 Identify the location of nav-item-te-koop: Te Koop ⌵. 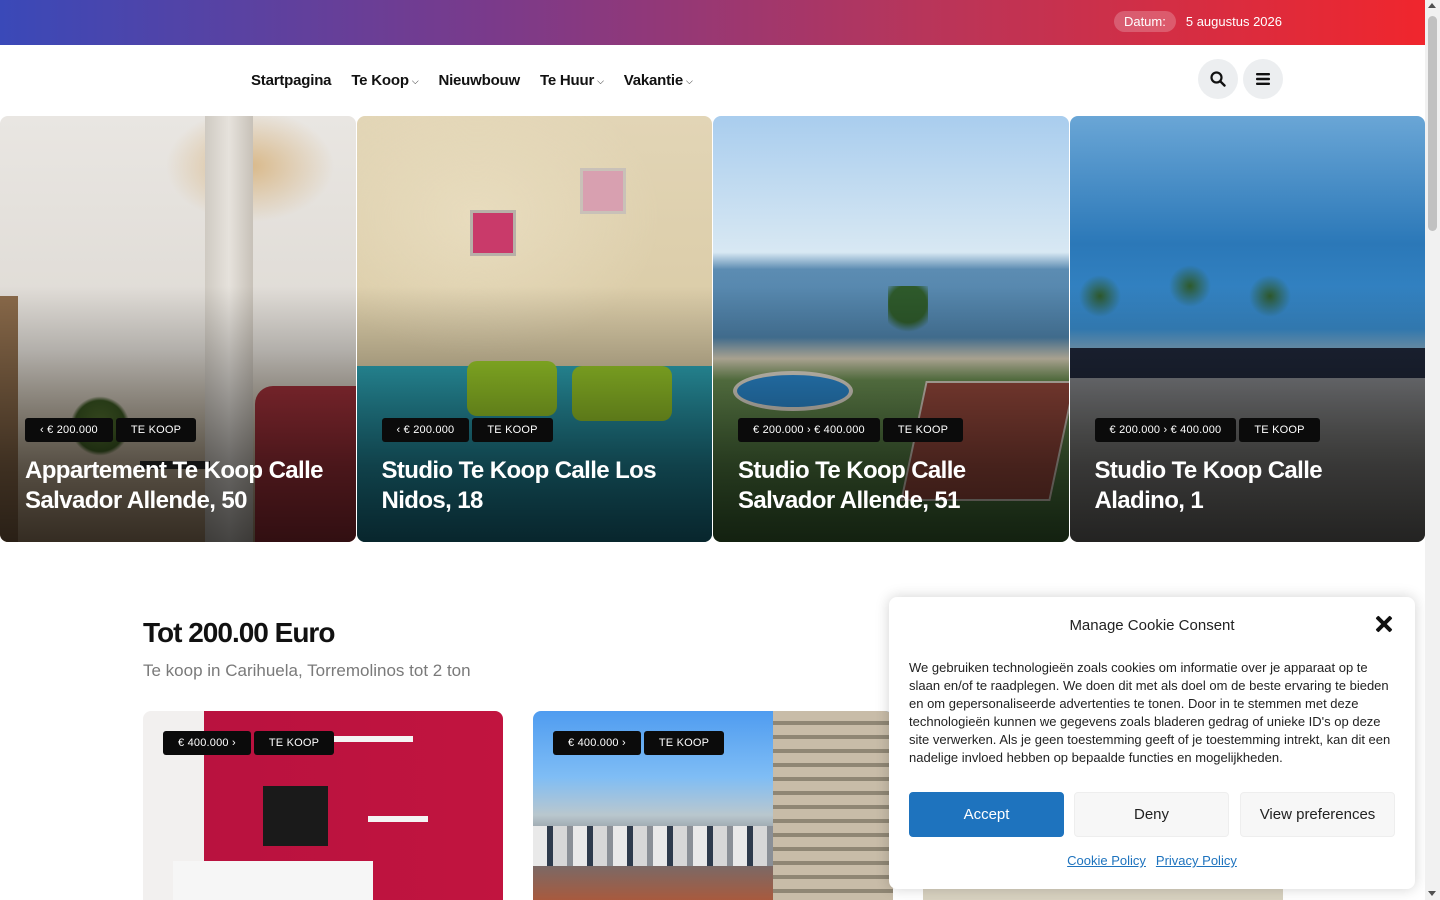
(384, 80).